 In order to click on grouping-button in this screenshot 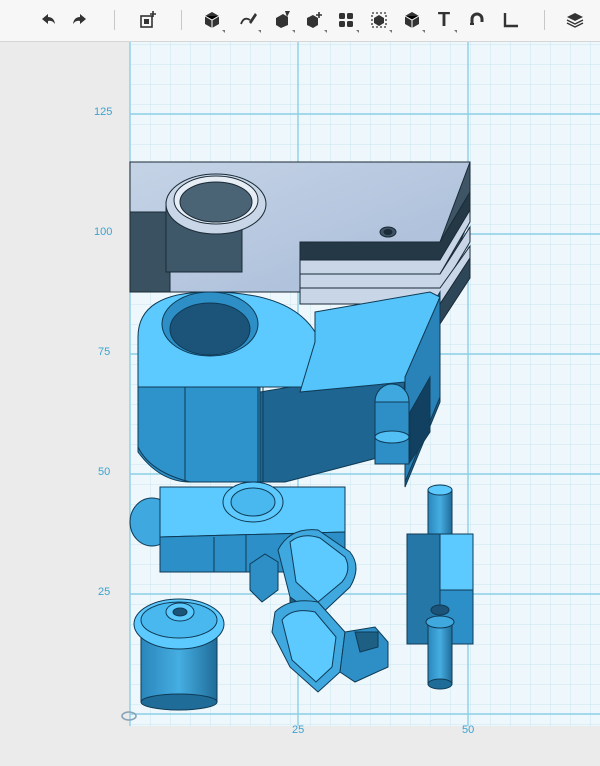, I will do `click(379, 20)`.